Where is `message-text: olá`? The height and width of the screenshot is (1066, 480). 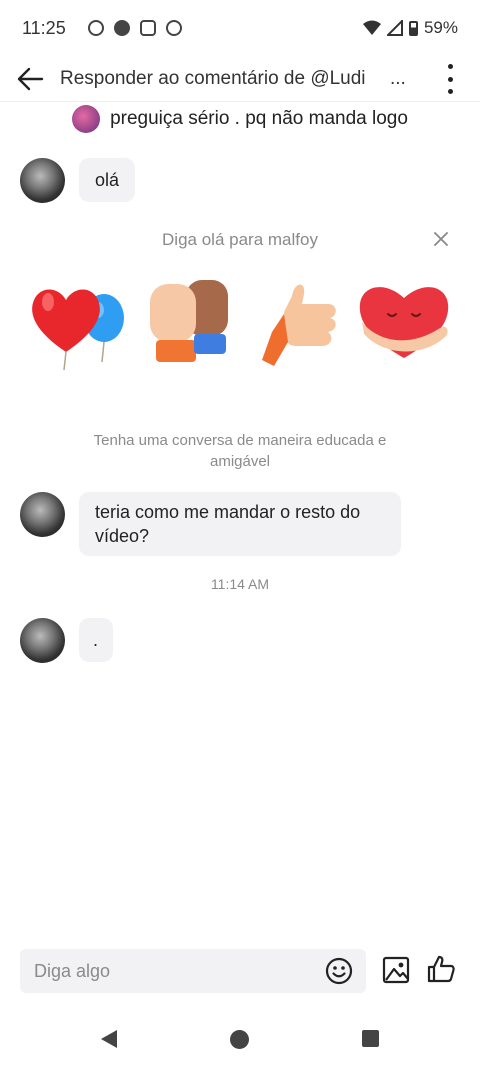 message-text: olá is located at coordinates (107, 180).